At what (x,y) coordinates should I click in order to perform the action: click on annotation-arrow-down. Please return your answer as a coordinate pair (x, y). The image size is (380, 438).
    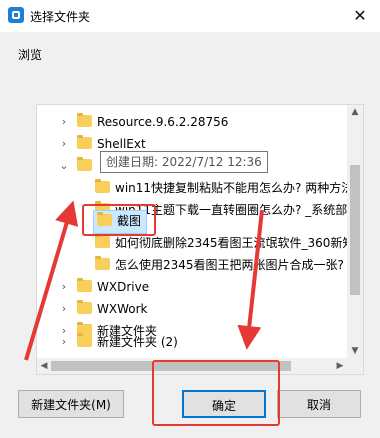
    Looking at the image, I should click on (250, 279).